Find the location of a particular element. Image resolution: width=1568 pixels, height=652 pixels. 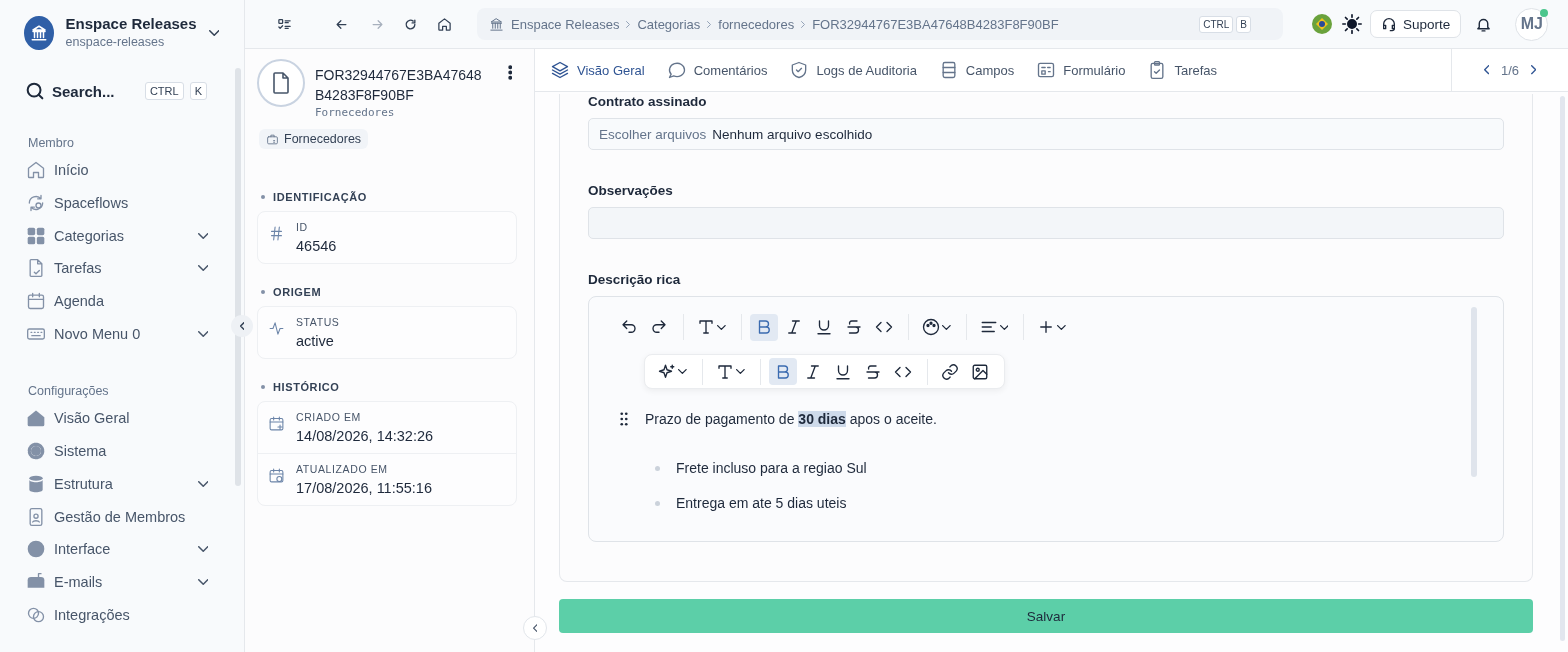

home-button is located at coordinates (444, 24).